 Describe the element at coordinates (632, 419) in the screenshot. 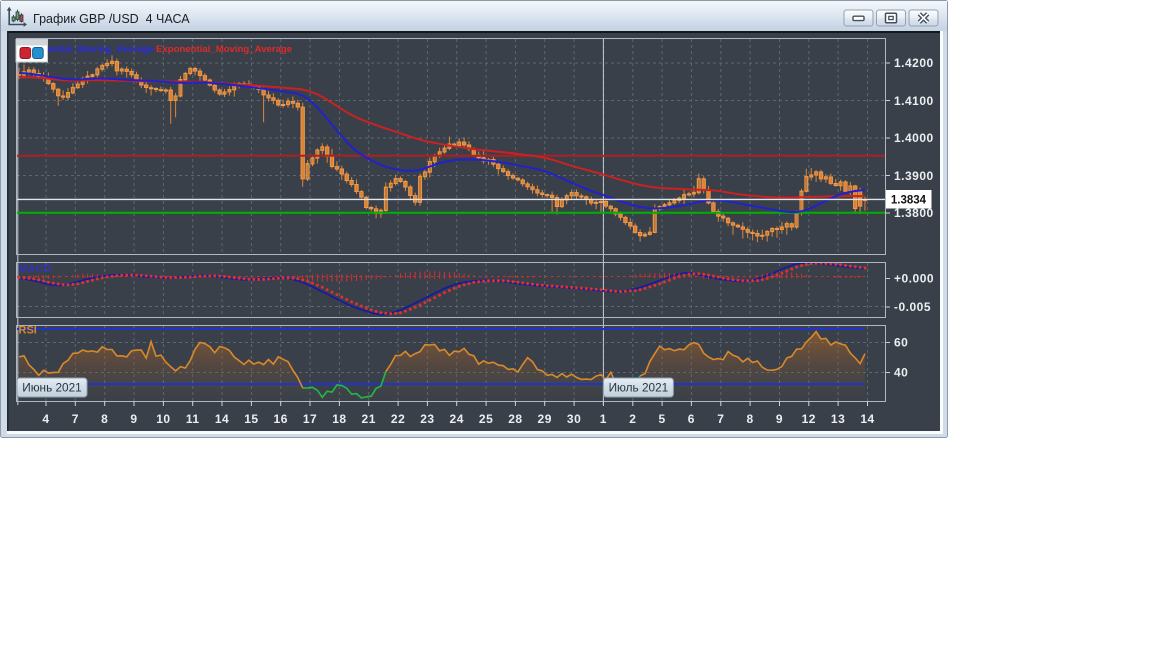

I see `svg-text: 2` at that location.